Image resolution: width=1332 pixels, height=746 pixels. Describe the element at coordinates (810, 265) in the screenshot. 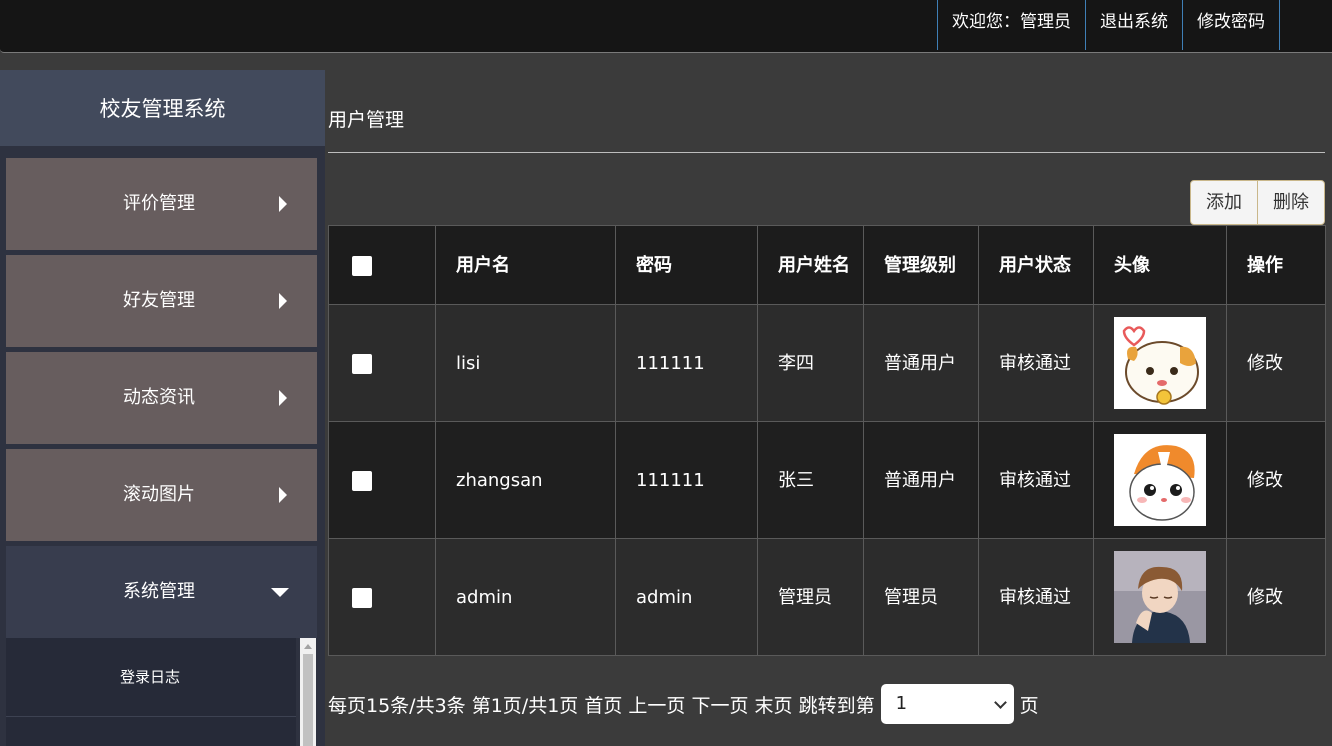

I see `column-header: 用户姓名` at that location.